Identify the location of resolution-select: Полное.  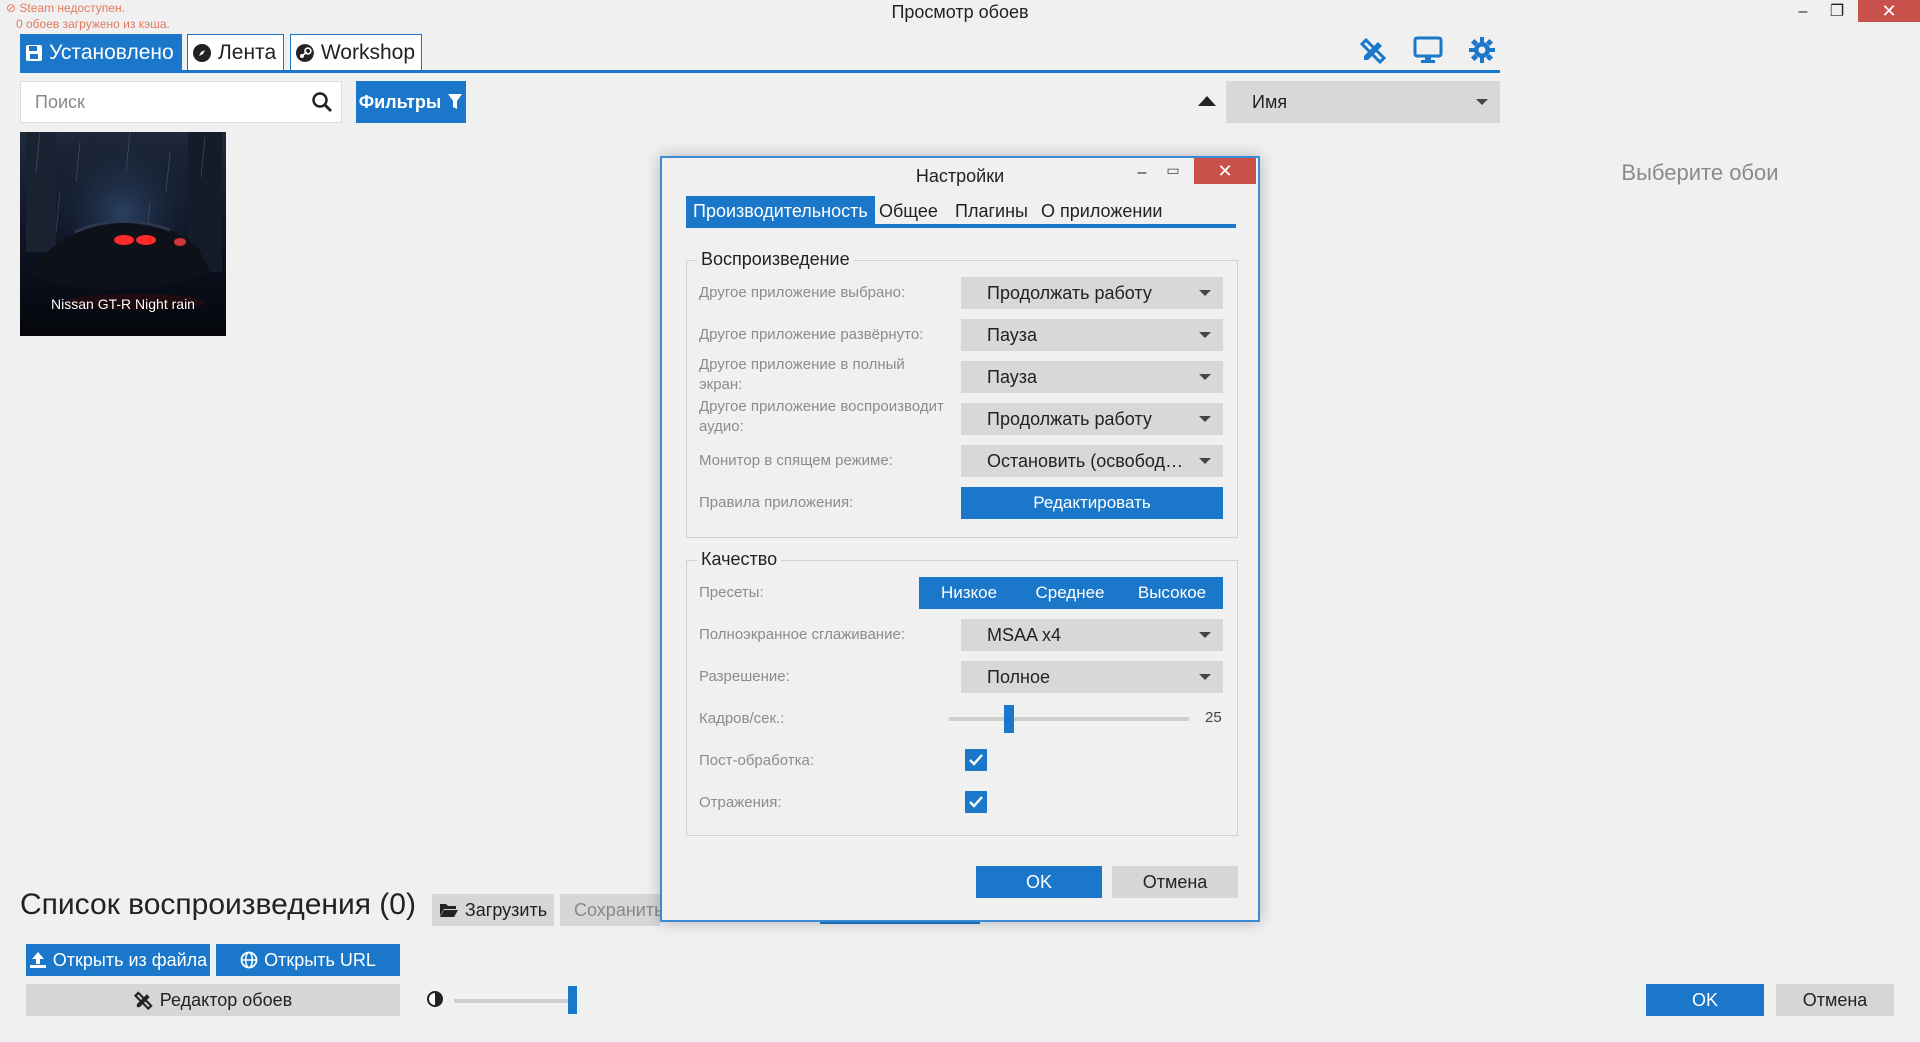
(1092, 677).